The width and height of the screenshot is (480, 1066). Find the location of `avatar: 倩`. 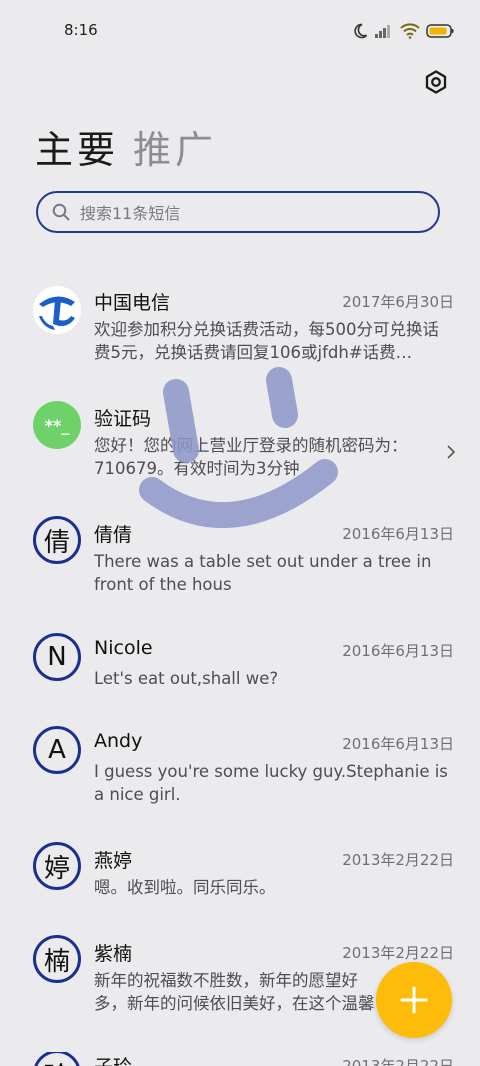

avatar: 倩 is located at coordinates (57, 540).